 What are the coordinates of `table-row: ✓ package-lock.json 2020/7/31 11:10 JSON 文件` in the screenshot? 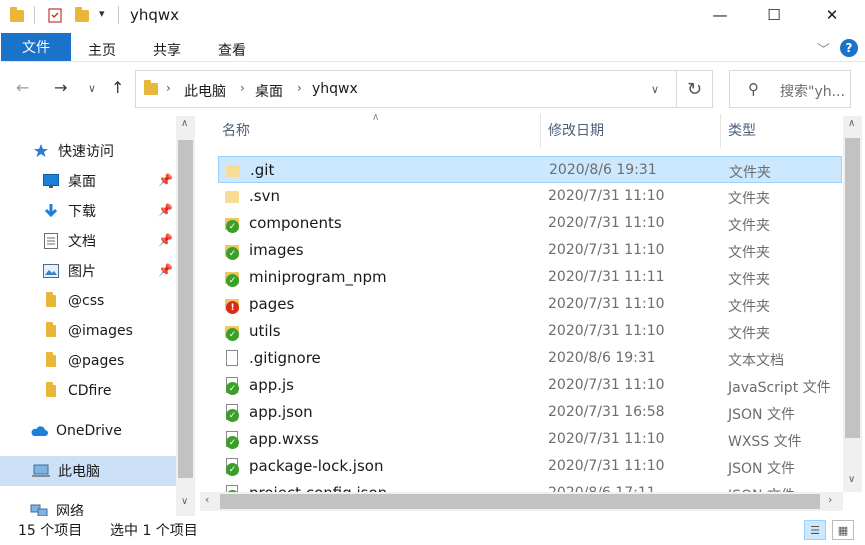 It's located at (530, 466).